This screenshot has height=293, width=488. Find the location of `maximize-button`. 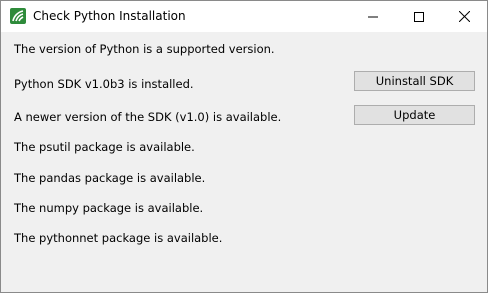

maximize-button is located at coordinates (419, 16).